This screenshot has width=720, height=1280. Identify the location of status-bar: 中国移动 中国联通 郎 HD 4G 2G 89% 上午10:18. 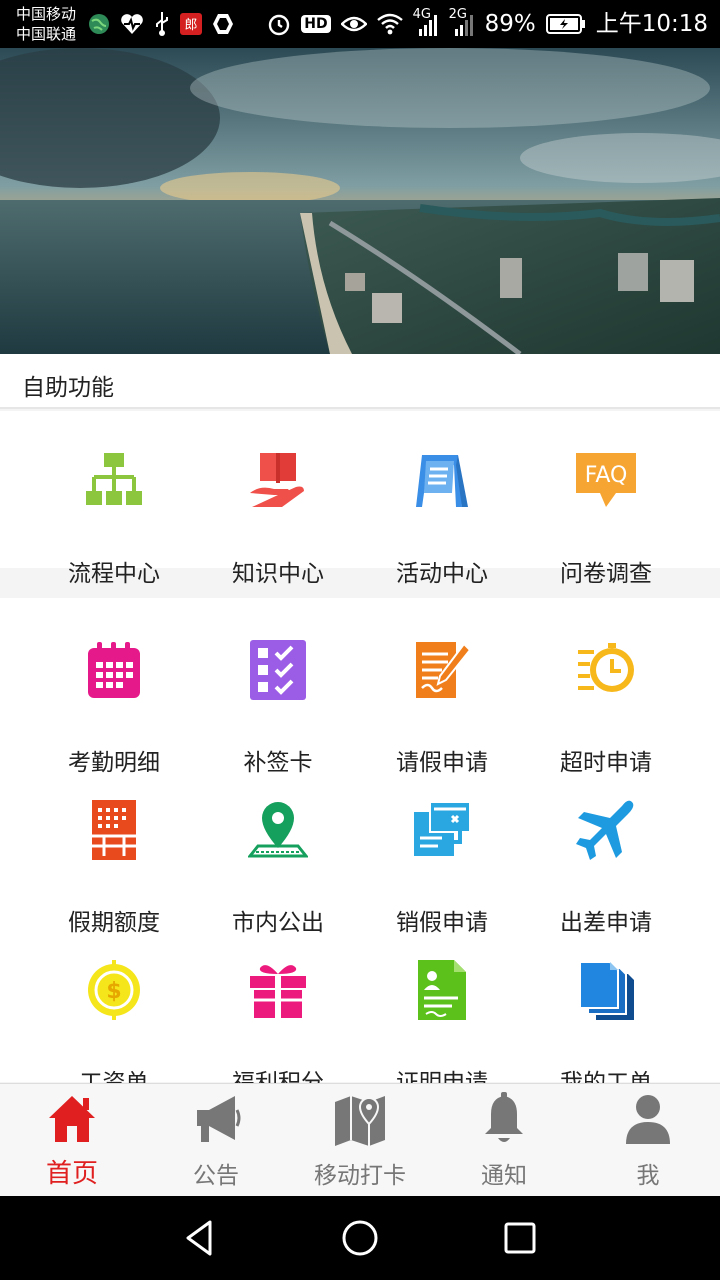
(360, 24).